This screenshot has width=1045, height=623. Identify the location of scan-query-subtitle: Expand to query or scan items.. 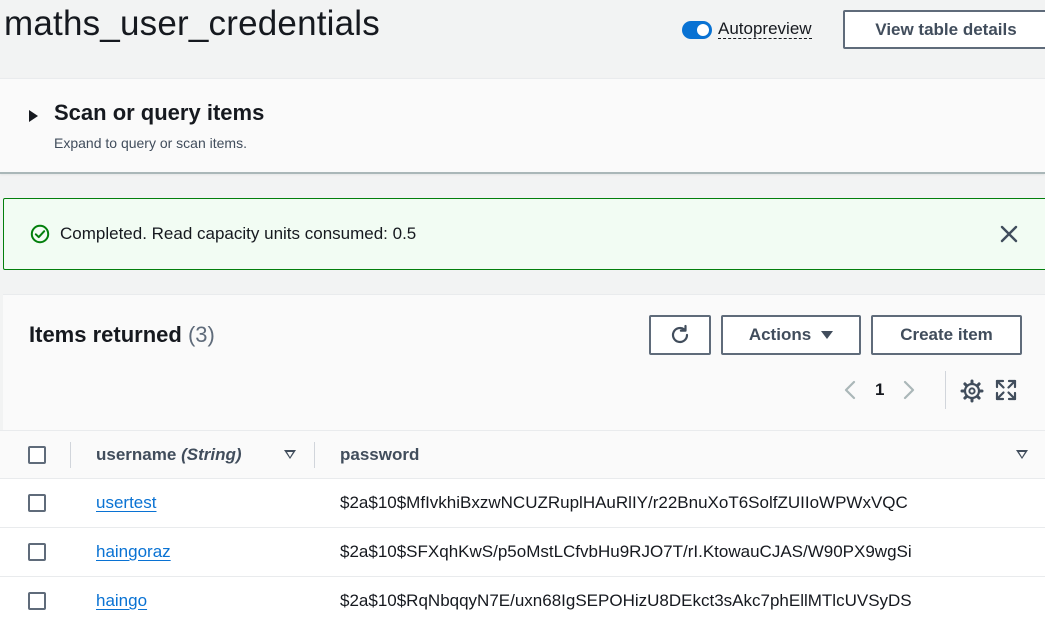
(150, 143).